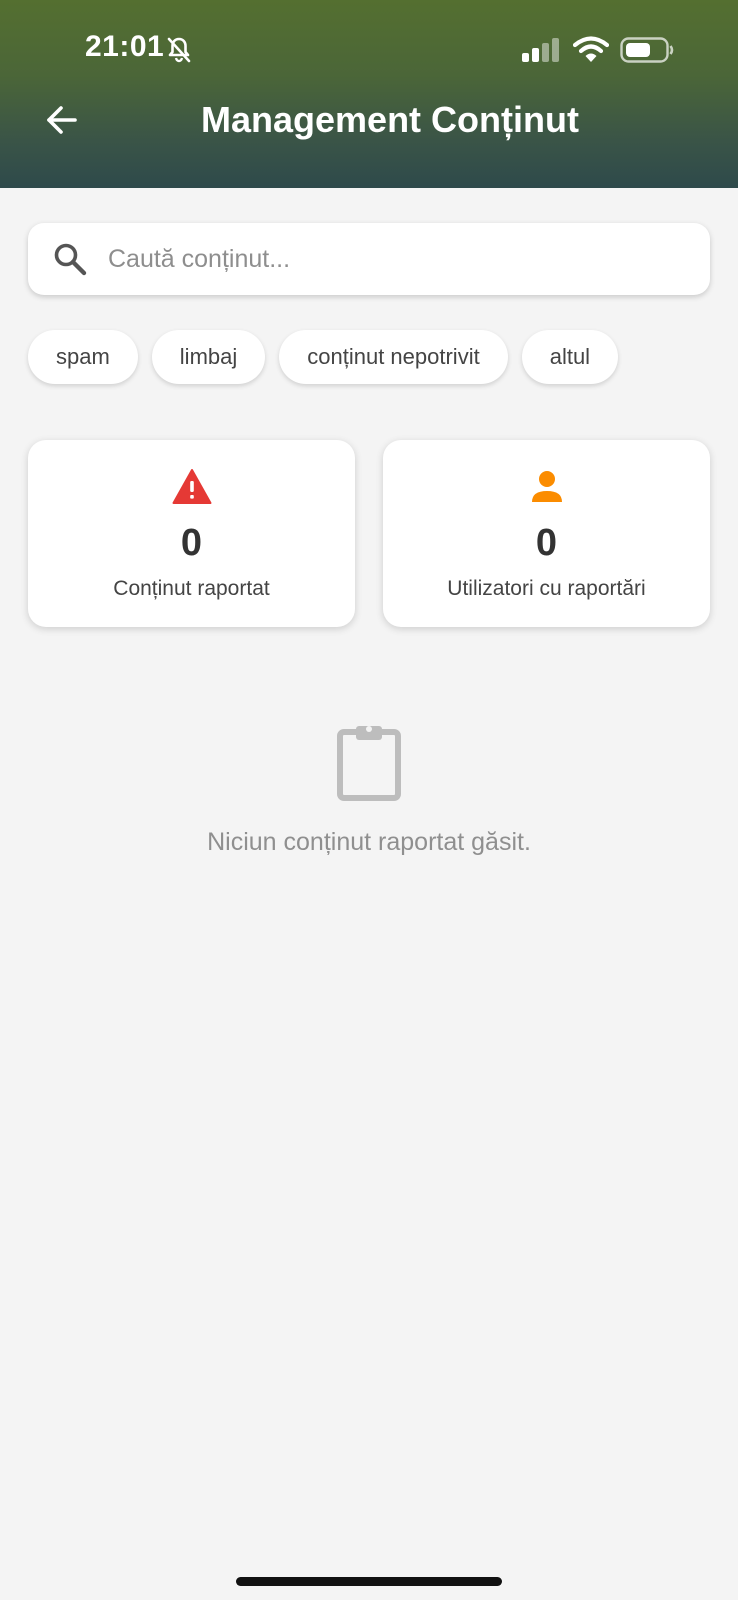 The height and width of the screenshot is (1600, 738). I want to click on search-input, so click(388, 259).